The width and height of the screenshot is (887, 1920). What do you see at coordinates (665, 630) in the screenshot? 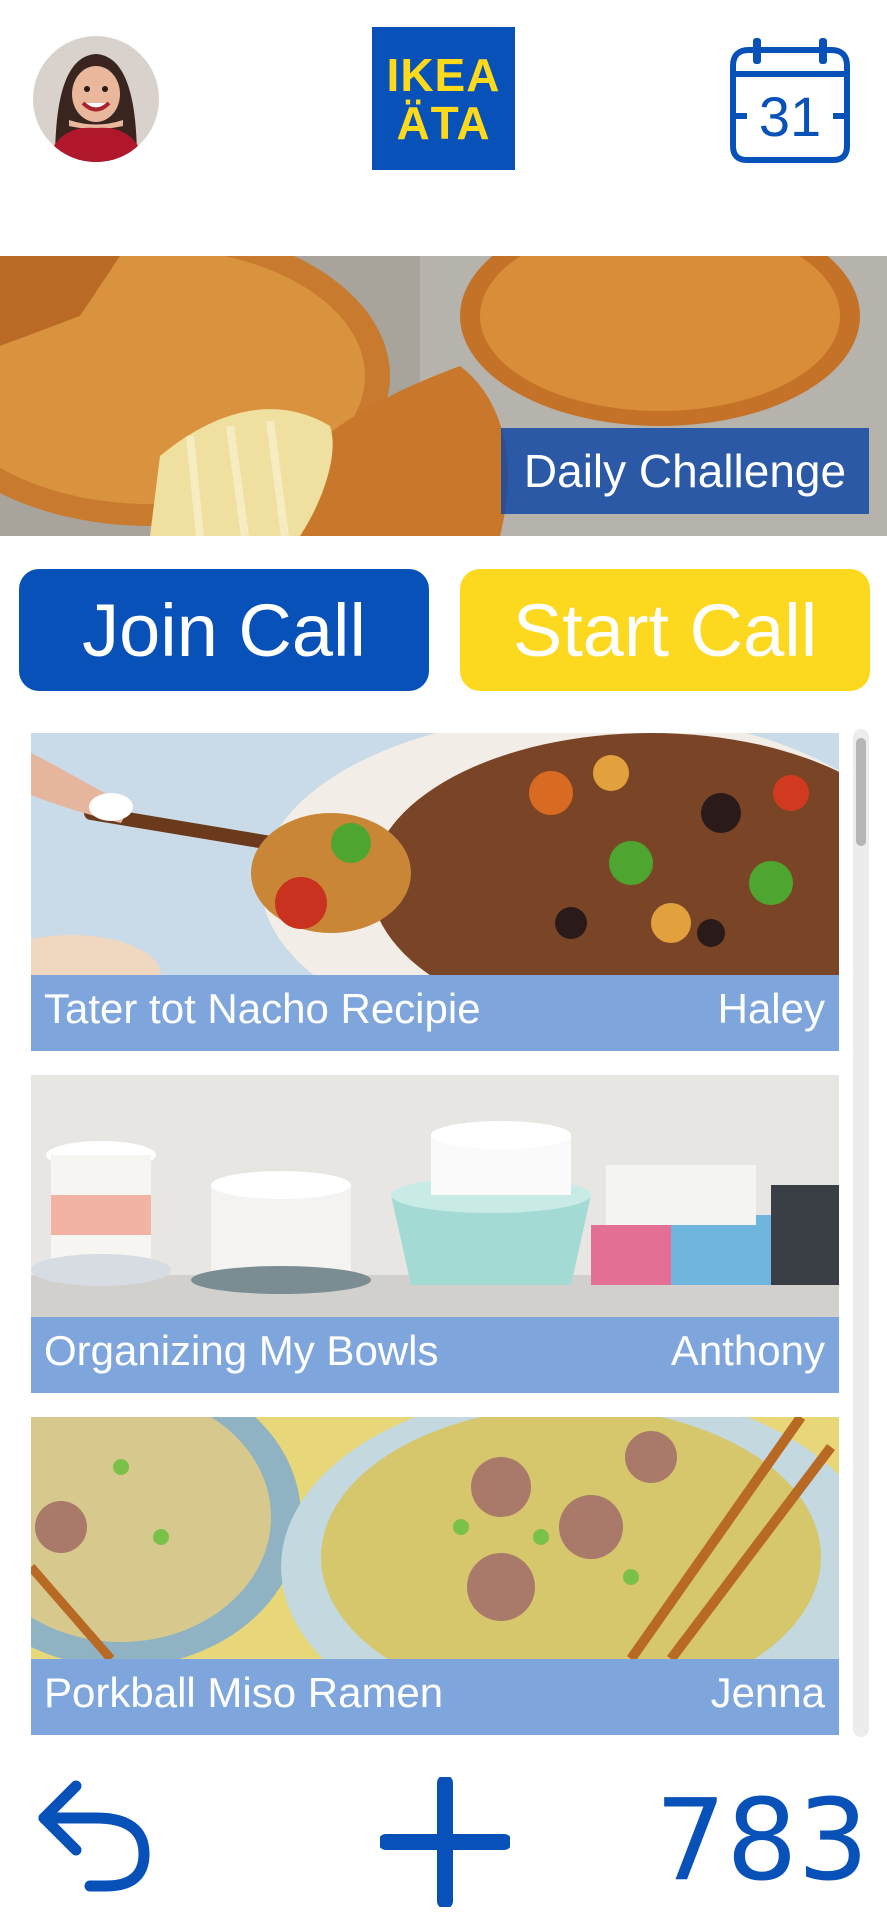
I see `start-call-button: Start Call` at bounding box center [665, 630].